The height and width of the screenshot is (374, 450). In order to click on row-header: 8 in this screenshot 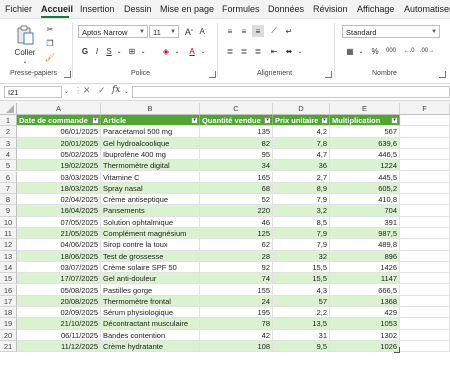, I will do `click(8, 200)`.